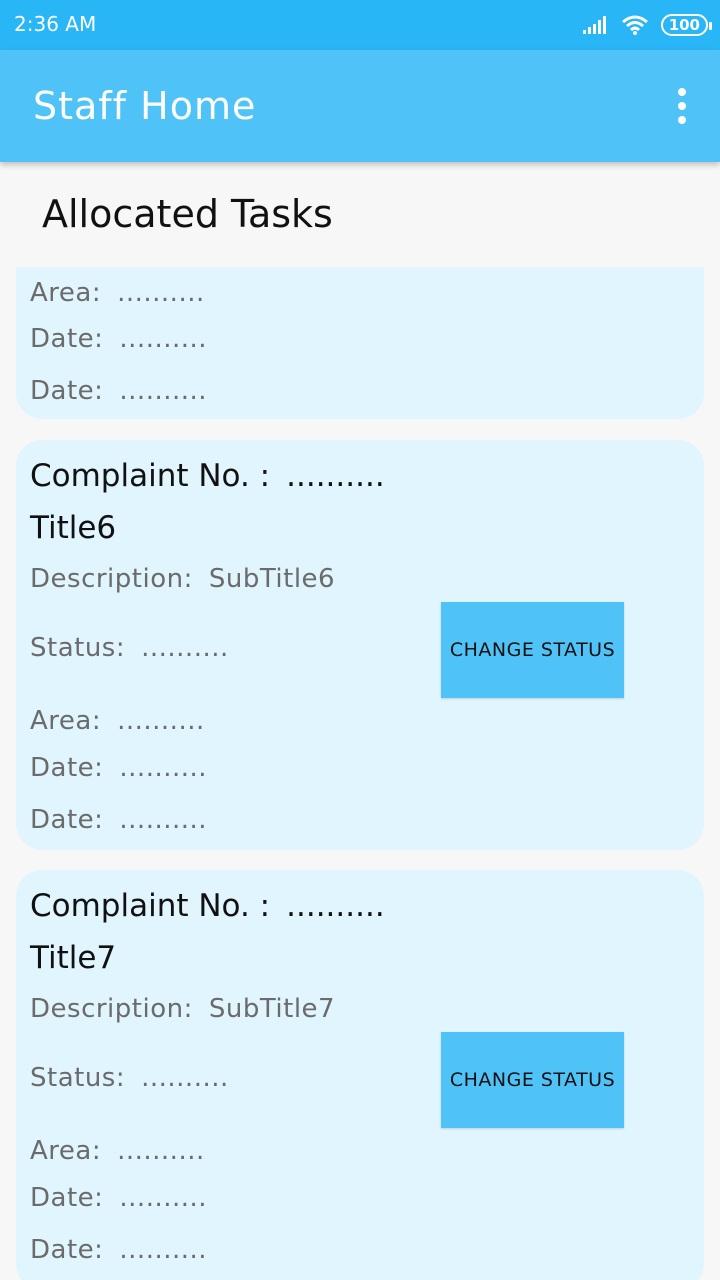 The width and height of the screenshot is (720, 1280). I want to click on task-title: Title6, so click(73, 528).